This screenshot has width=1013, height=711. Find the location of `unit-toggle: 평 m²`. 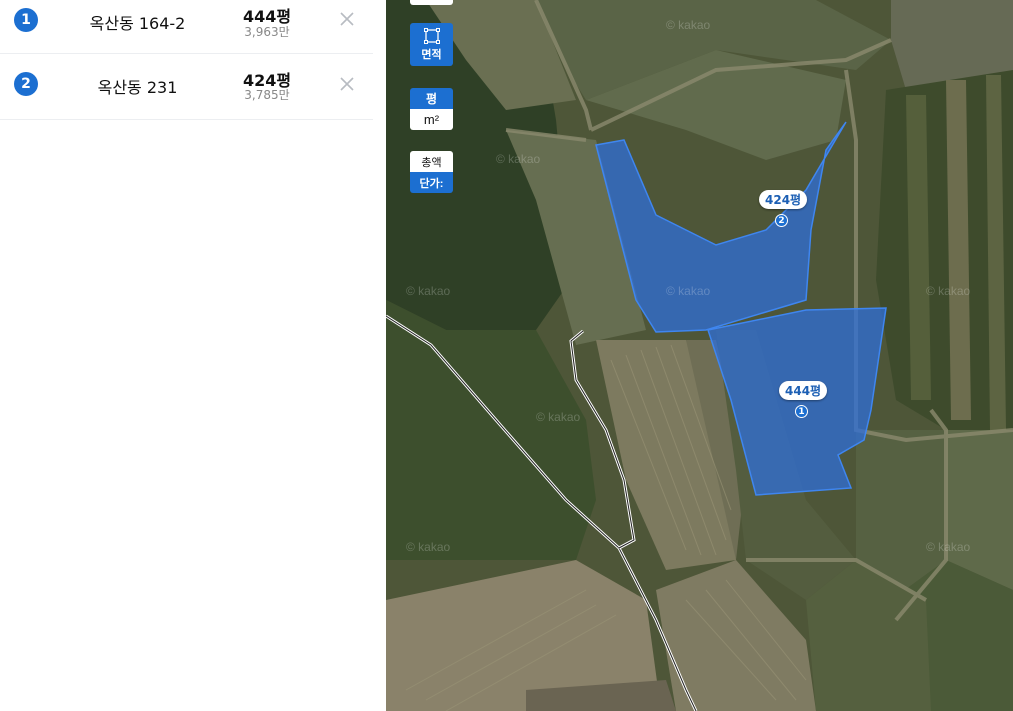

unit-toggle: 평 m² is located at coordinates (431, 109).